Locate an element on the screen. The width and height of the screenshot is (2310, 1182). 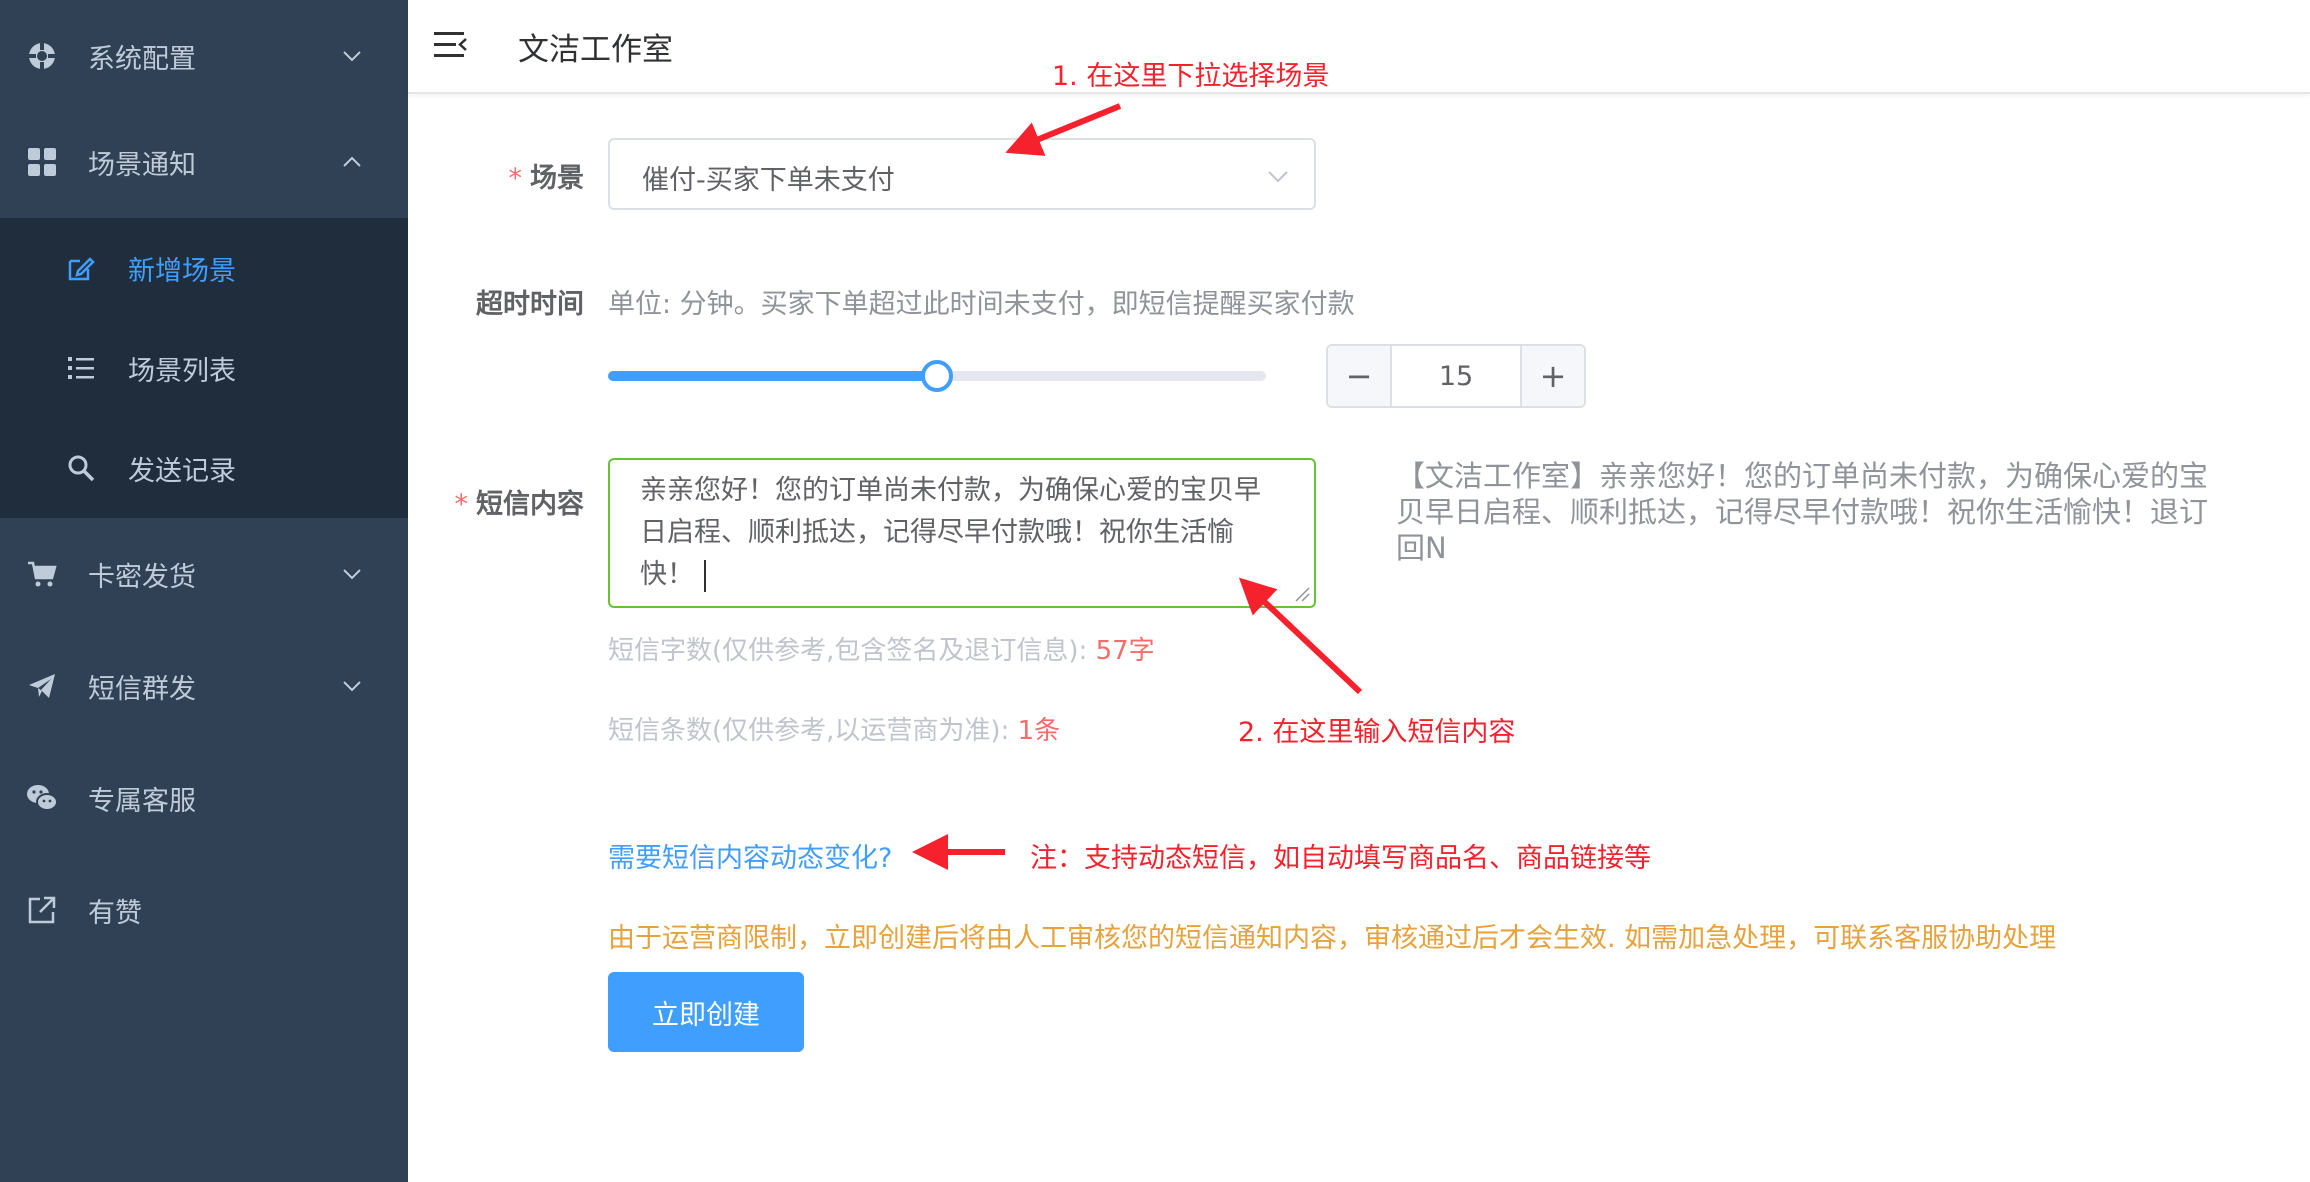
annotation-select-scene: 1. 在这里下拉选择场景 is located at coordinates (1191, 76).